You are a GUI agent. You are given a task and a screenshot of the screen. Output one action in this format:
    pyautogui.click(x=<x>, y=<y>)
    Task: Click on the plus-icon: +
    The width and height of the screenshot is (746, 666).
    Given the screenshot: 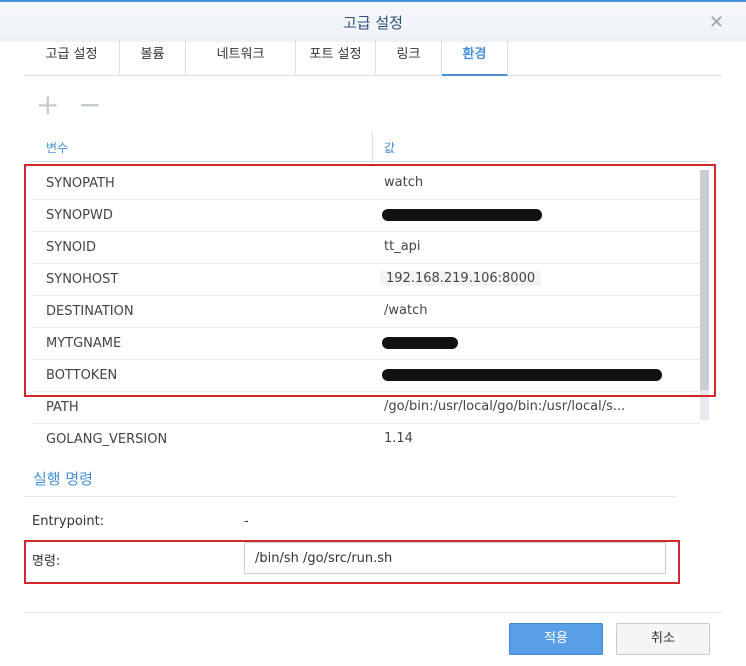 What is the action you would take?
    pyautogui.click(x=47, y=105)
    